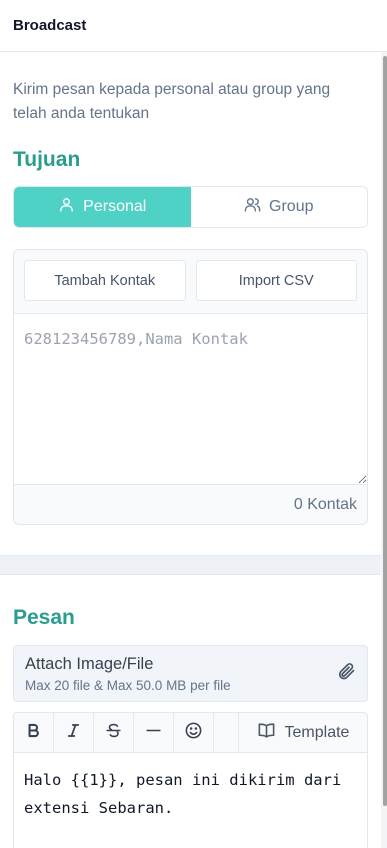  What do you see at coordinates (128, 685) in the screenshot?
I see `attach-subtitle: Max 20 file & Max 50.0 MB per file` at bounding box center [128, 685].